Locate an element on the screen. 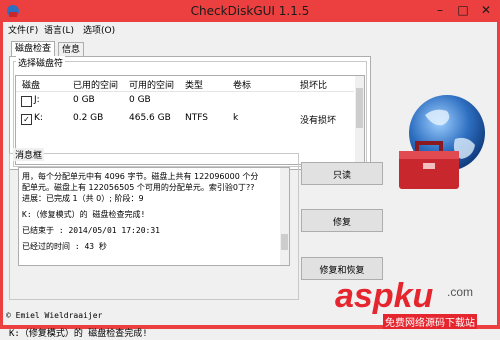 The image size is (500, 340). minimize-button: – is located at coordinates (440, 10).